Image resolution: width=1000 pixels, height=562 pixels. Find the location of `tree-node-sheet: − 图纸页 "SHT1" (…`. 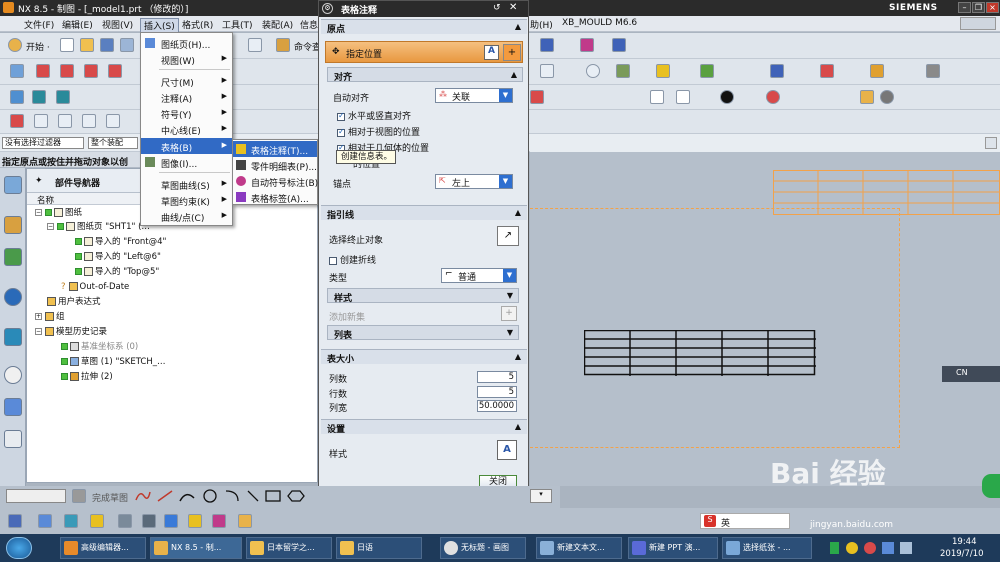

tree-node-sheet: − 图纸页 "SHT1" (… is located at coordinates (98, 227).